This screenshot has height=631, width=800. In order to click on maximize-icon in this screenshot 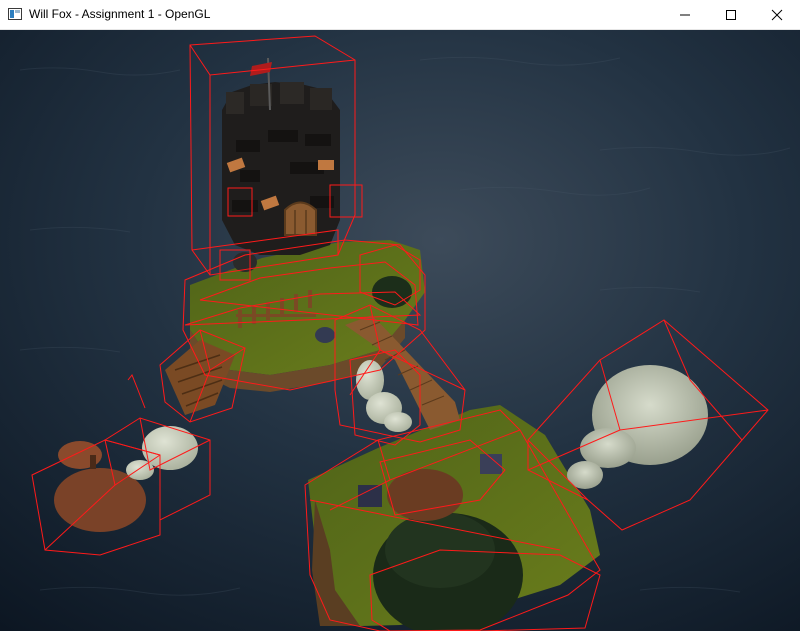, I will do `click(731, 15)`.